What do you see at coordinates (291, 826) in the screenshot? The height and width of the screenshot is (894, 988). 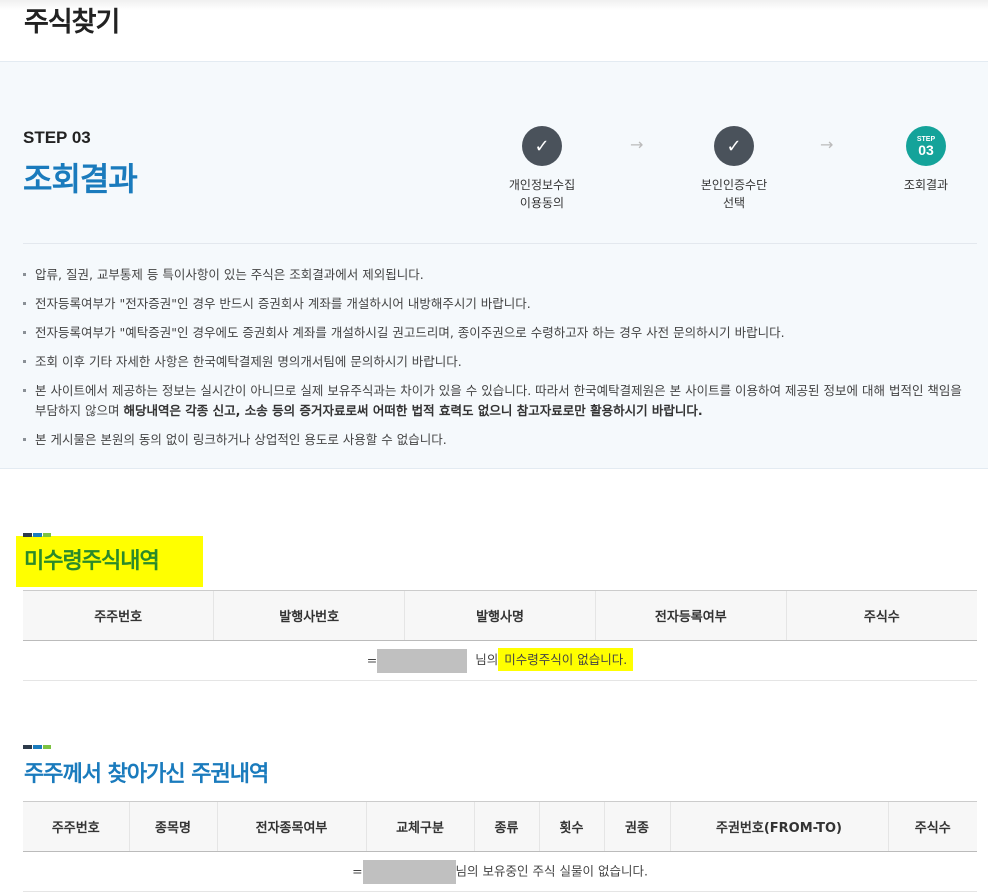 I see `column-header: 전자종목여부` at bounding box center [291, 826].